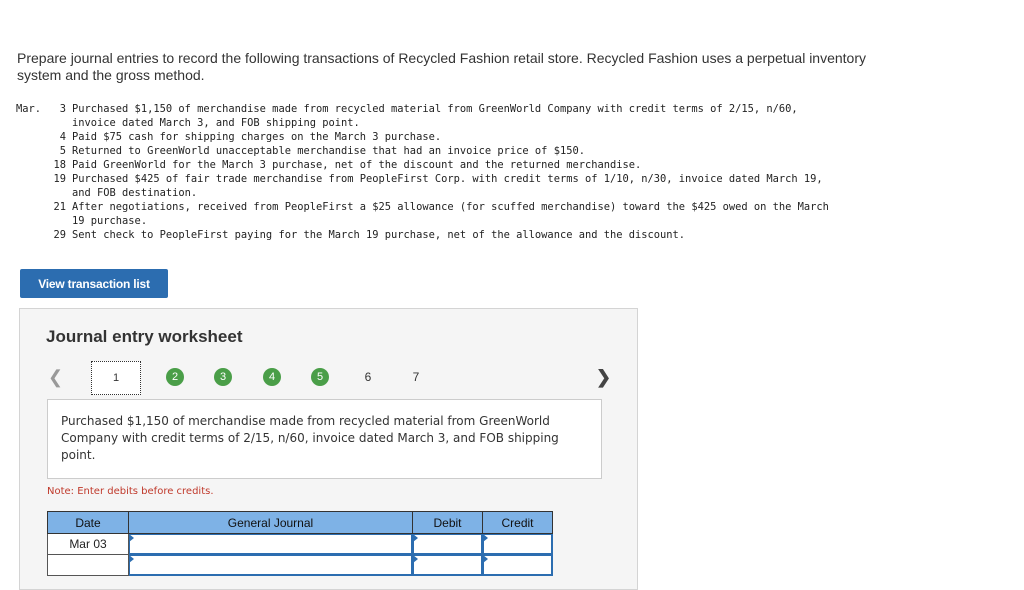 This screenshot has height=590, width=1024. I want to click on journal-table: Date General Journal Debit Credit Mar 03, so click(300, 543).